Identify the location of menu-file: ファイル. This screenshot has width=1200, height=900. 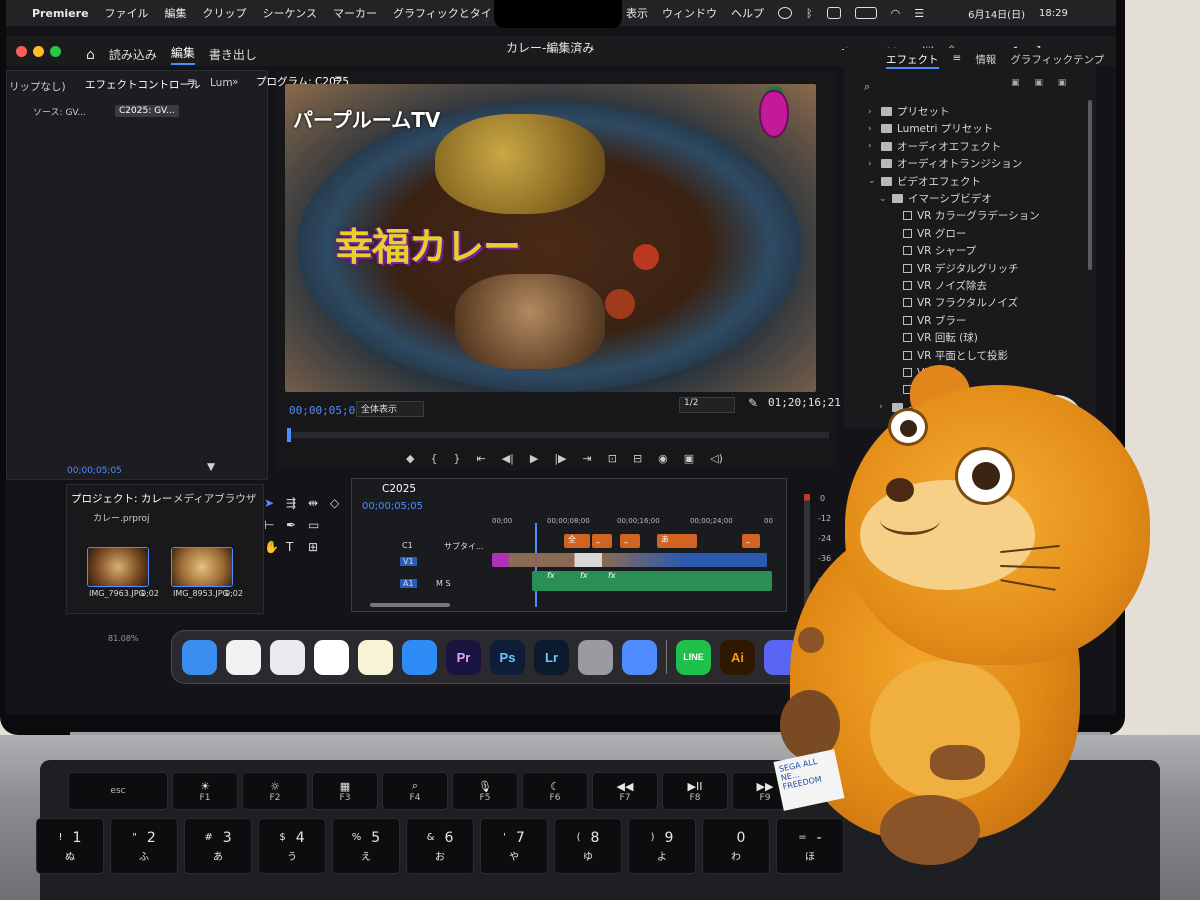
(127, 13).